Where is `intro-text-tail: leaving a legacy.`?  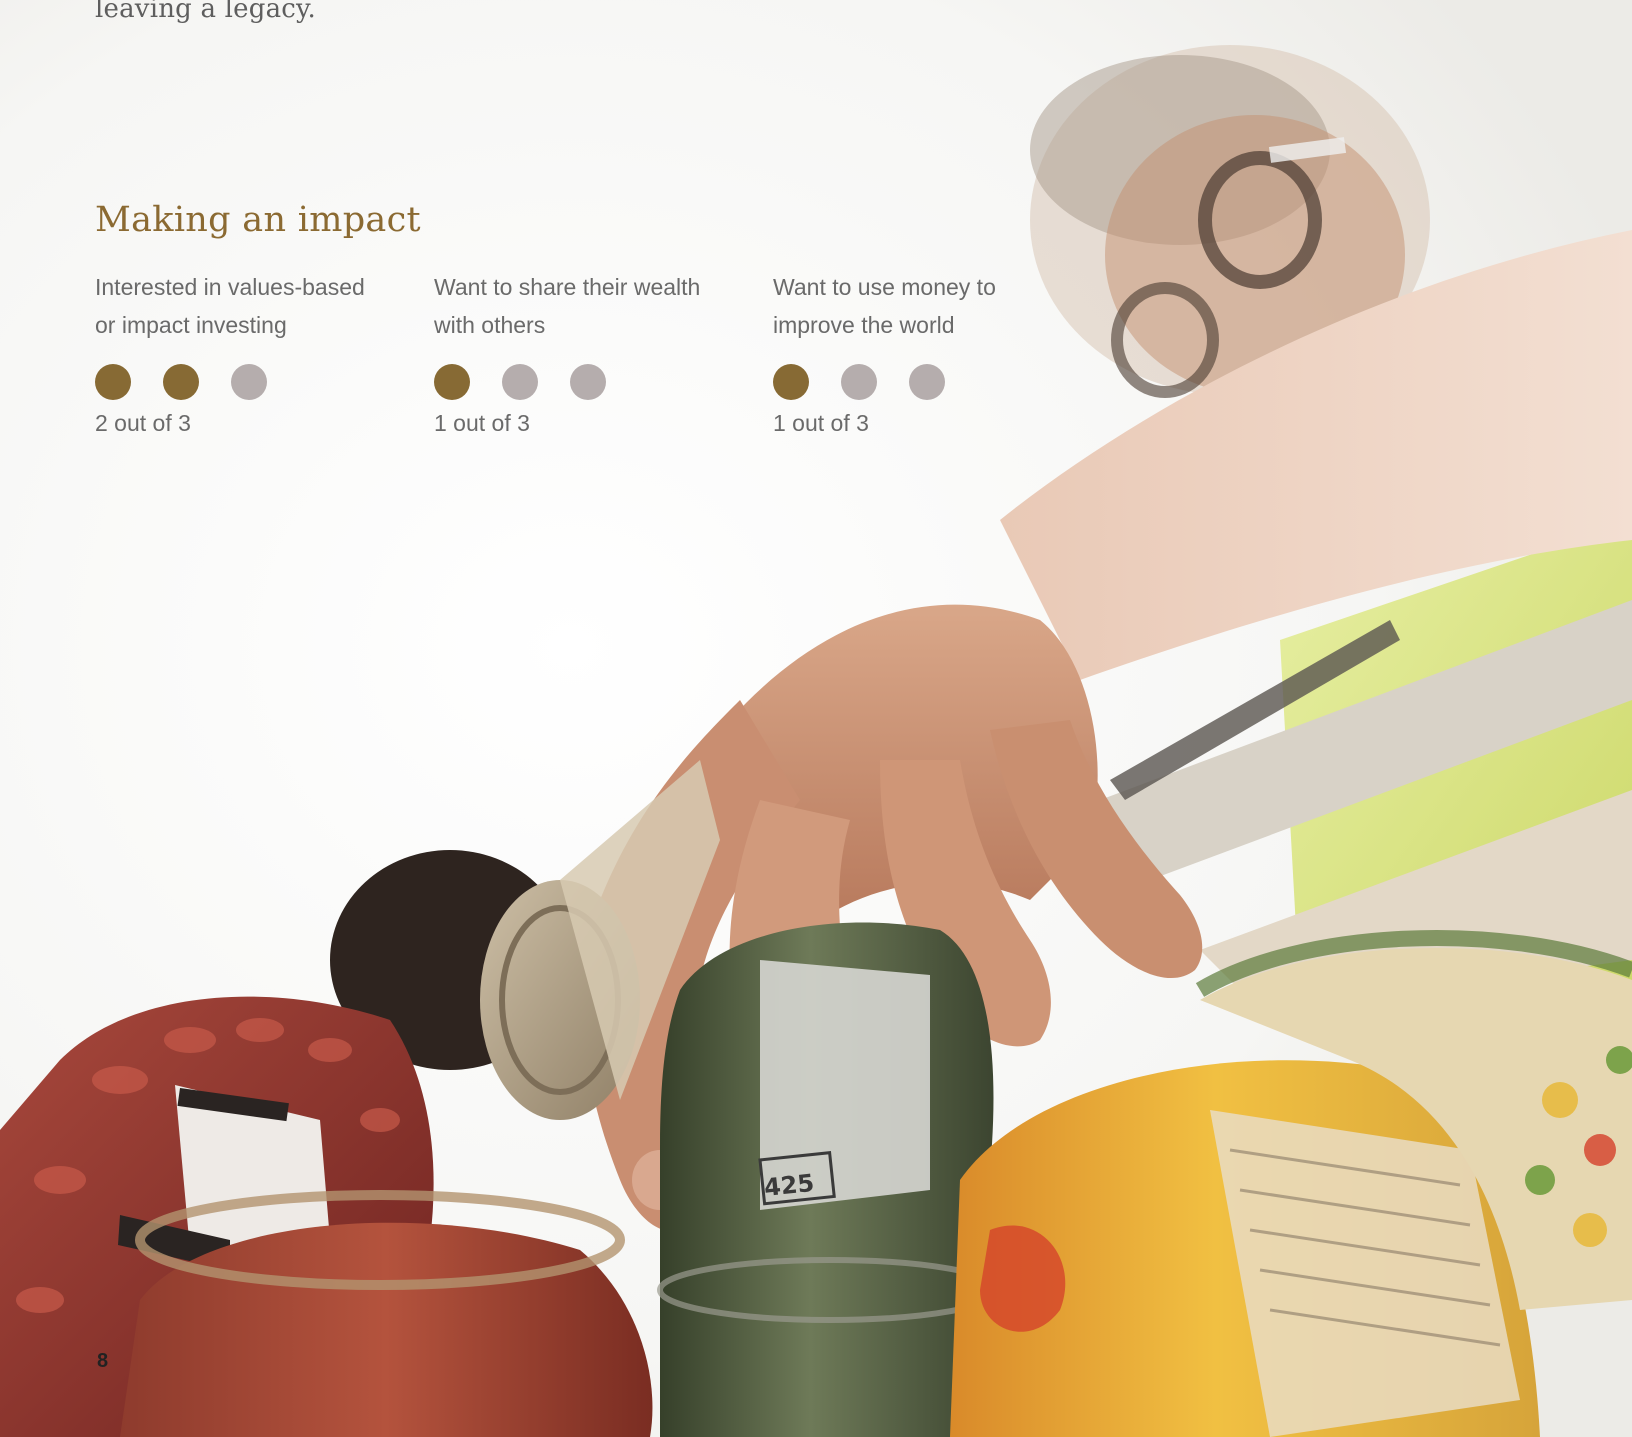 intro-text-tail: leaving a legacy. is located at coordinates (205, 12).